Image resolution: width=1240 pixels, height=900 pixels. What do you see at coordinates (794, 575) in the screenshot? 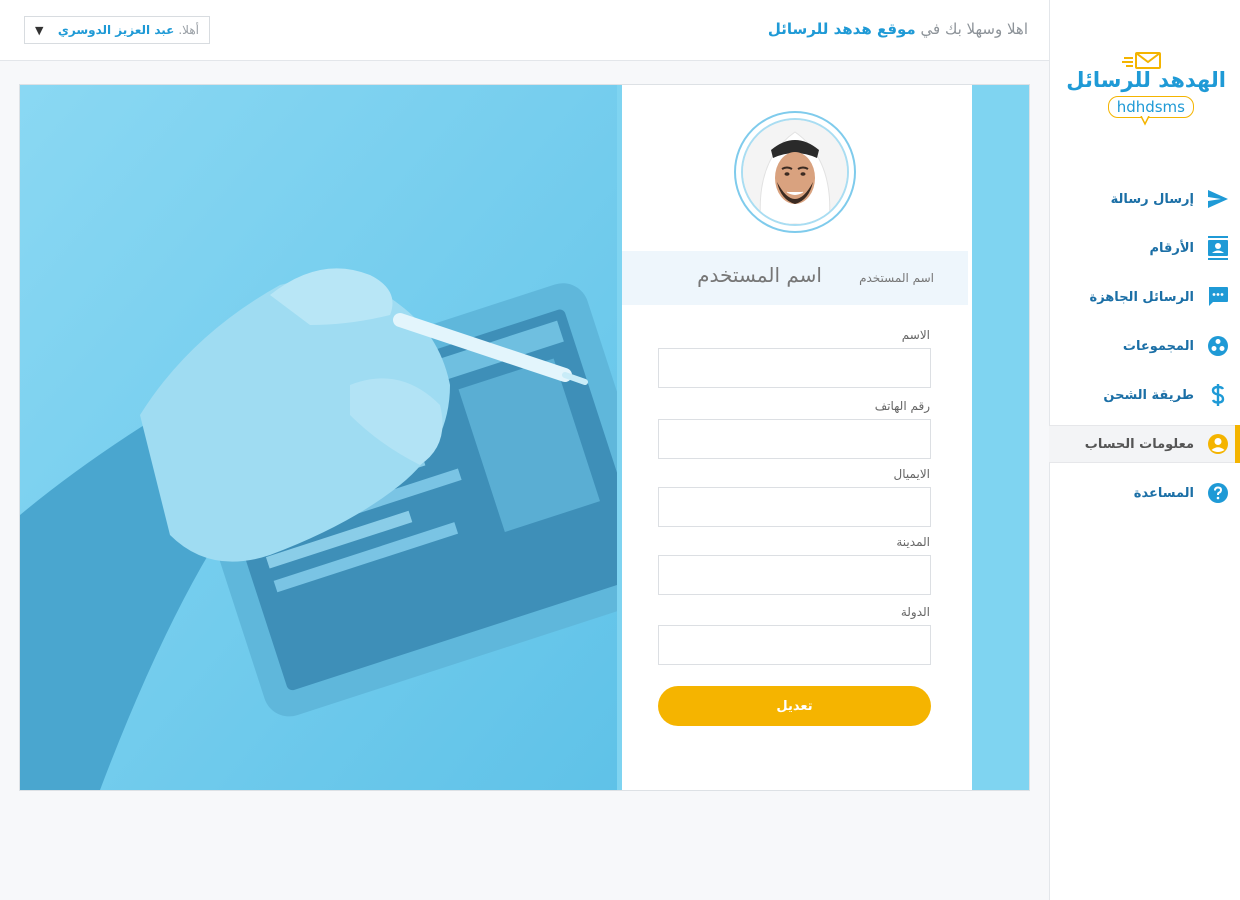
I see `city-field` at bounding box center [794, 575].